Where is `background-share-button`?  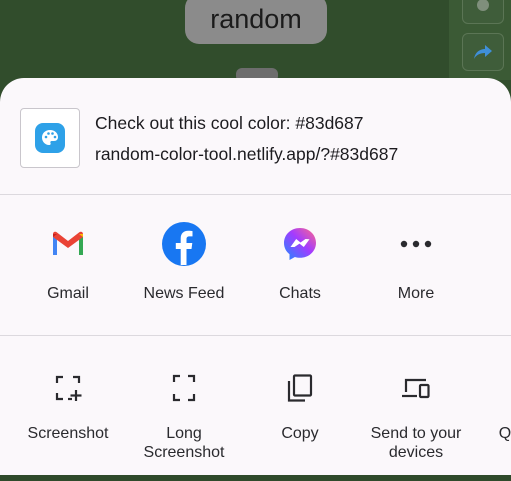
background-share-button is located at coordinates (483, 52).